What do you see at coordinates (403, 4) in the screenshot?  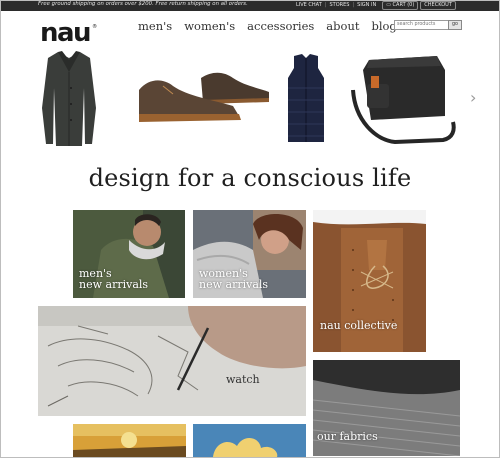 I see `cart-label: CART (0)` at bounding box center [403, 4].